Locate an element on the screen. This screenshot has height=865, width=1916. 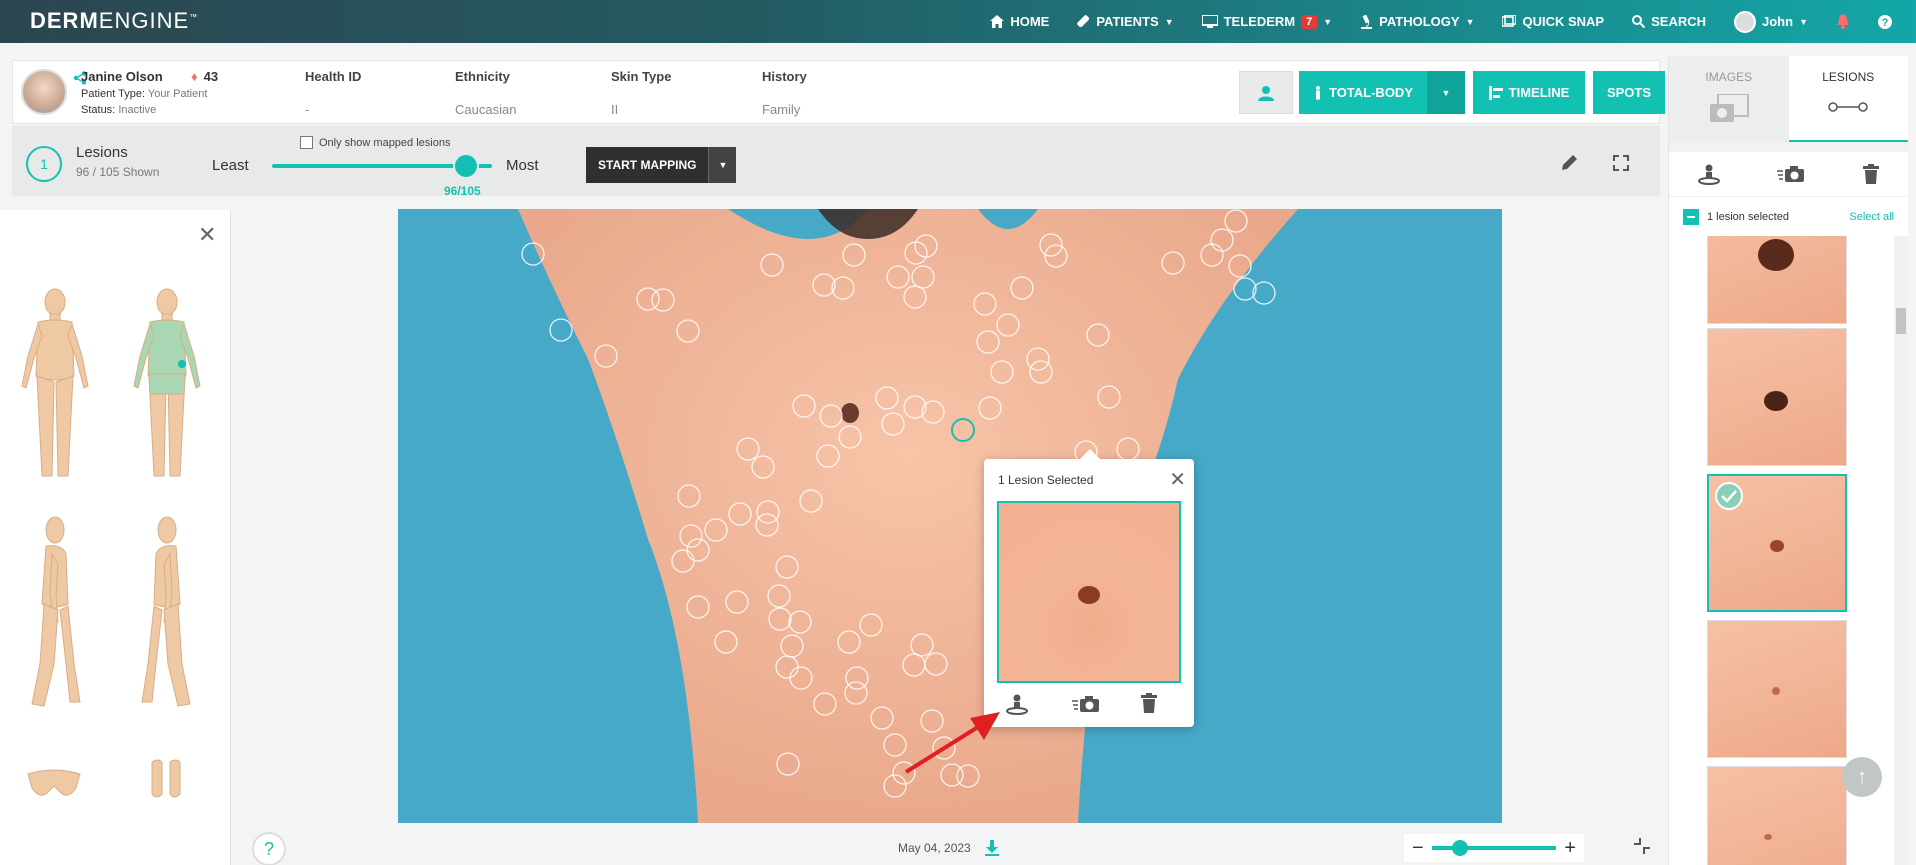
dermengine-logo: DERMENGINE™ is located at coordinates (114, 21).